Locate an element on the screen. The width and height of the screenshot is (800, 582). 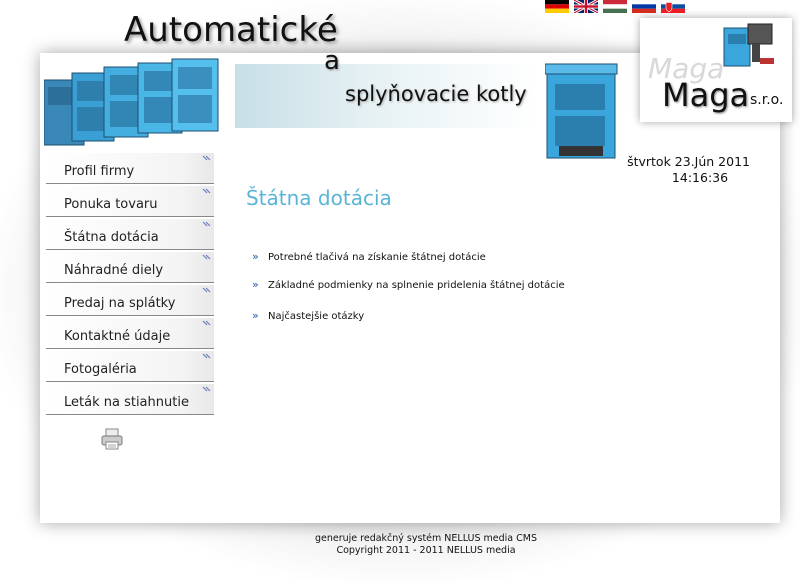
boiler-logo-icon is located at coordinates (748, 45).